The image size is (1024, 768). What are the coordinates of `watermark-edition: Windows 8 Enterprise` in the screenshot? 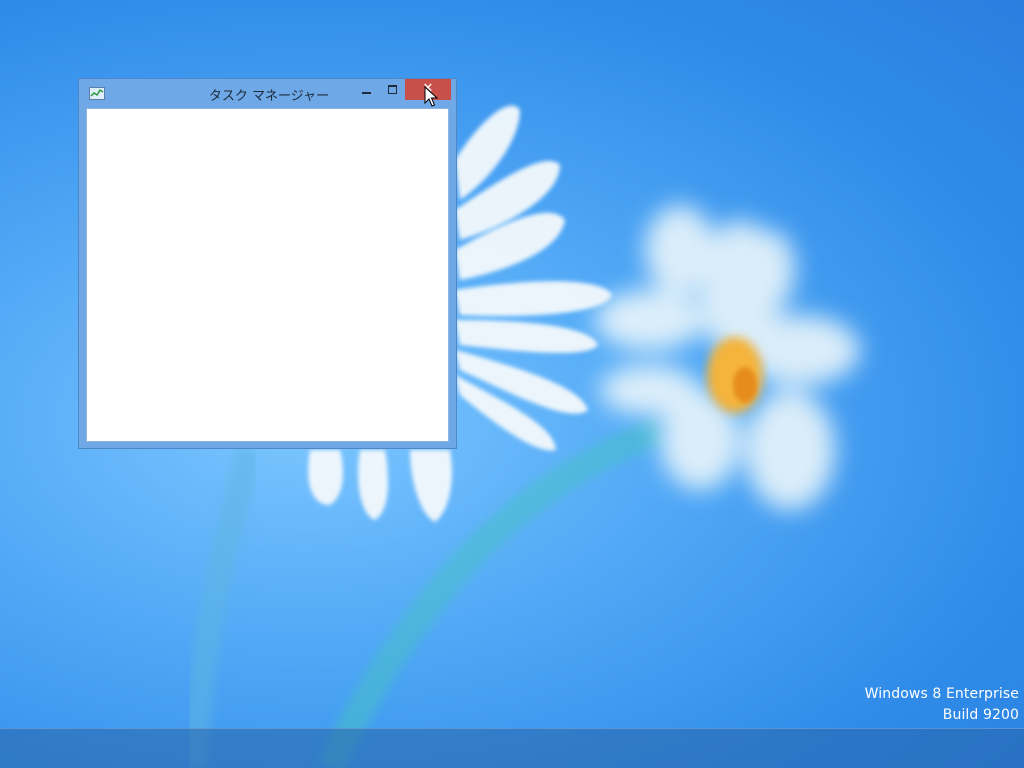 It's located at (941, 694).